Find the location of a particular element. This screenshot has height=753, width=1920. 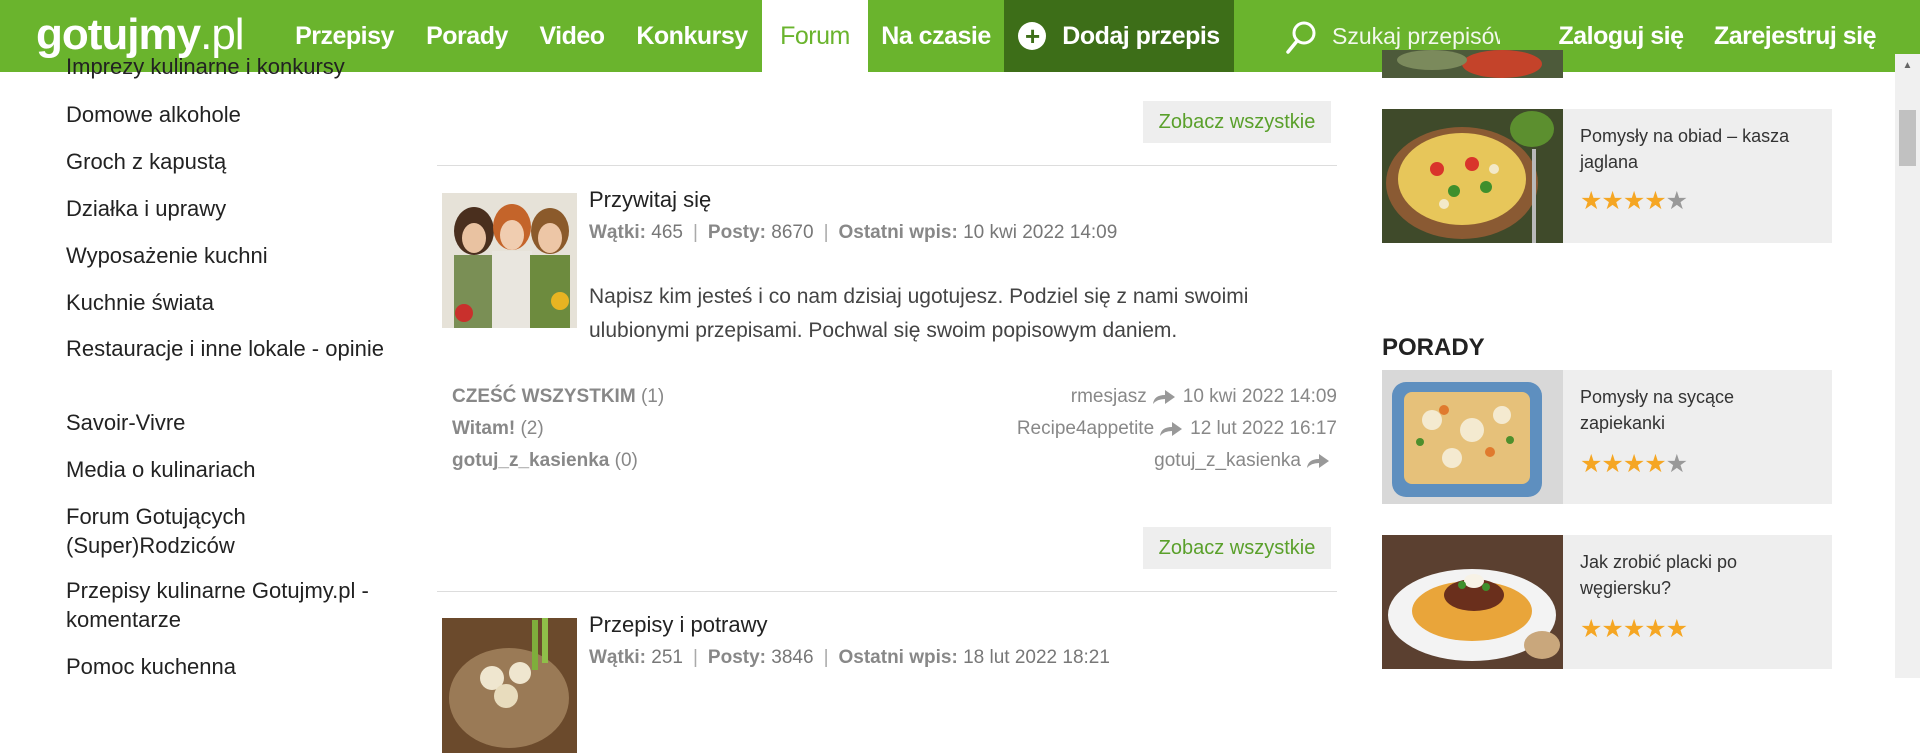

search-input is located at coordinates (1416, 36).